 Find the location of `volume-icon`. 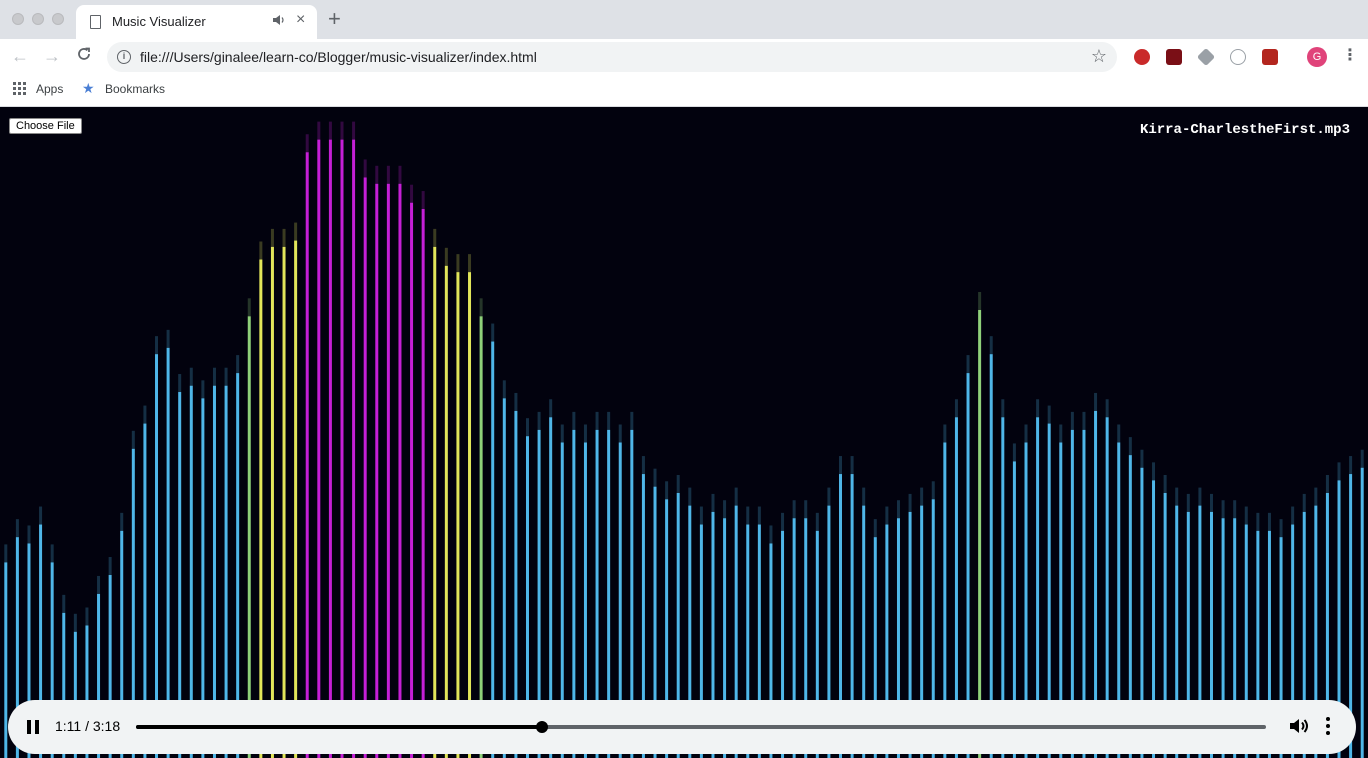

volume-icon is located at coordinates (1299, 726).